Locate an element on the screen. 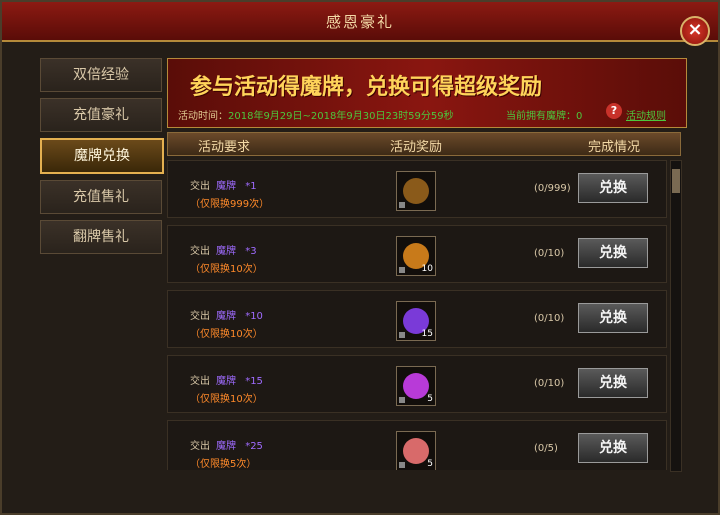 The image size is (720, 515). list-item: 交出 魔牌 *10 （仅限换10次） 15 (0/10) 兑换 is located at coordinates (417, 319).